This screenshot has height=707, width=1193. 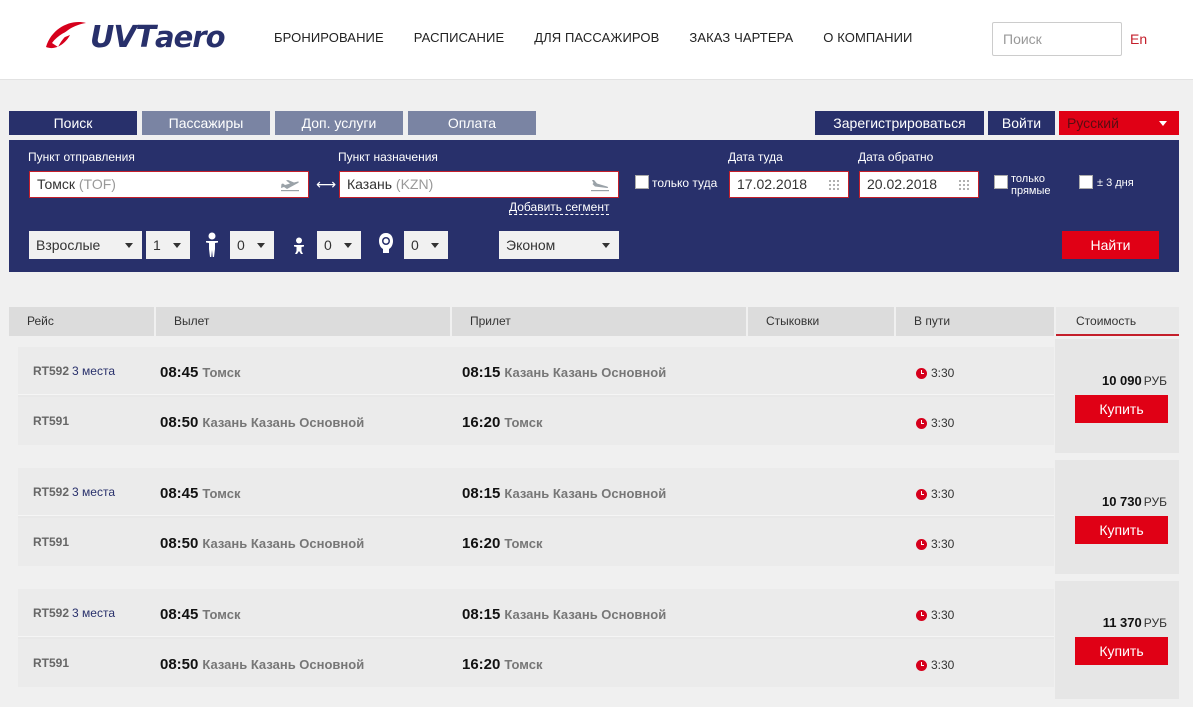 What do you see at coordinates (241, 245) in the screenshot?
I see `children-value: 0` at bounding box center [241, 245].